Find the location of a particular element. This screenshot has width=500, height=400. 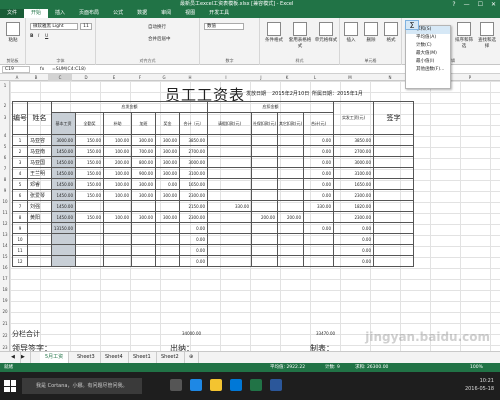

cell-net: 1650.00 is located at coordinates (353, 184).